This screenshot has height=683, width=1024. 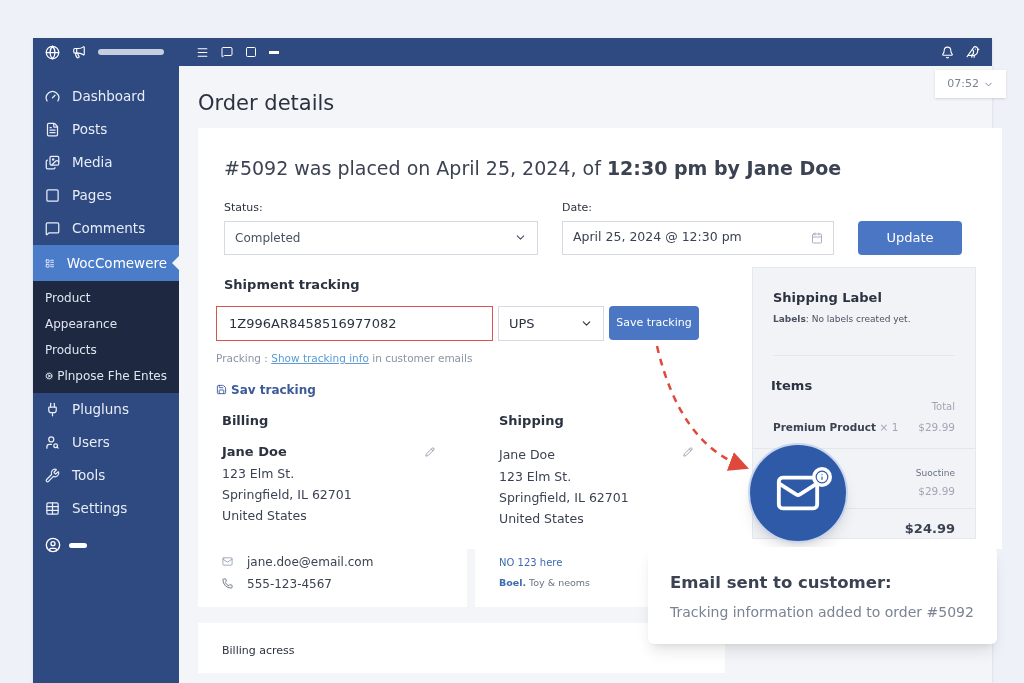 What do you see at coordinates (53, 545) in the screenshot?
I see `avatar-icon` at bounding box center [53, 545].